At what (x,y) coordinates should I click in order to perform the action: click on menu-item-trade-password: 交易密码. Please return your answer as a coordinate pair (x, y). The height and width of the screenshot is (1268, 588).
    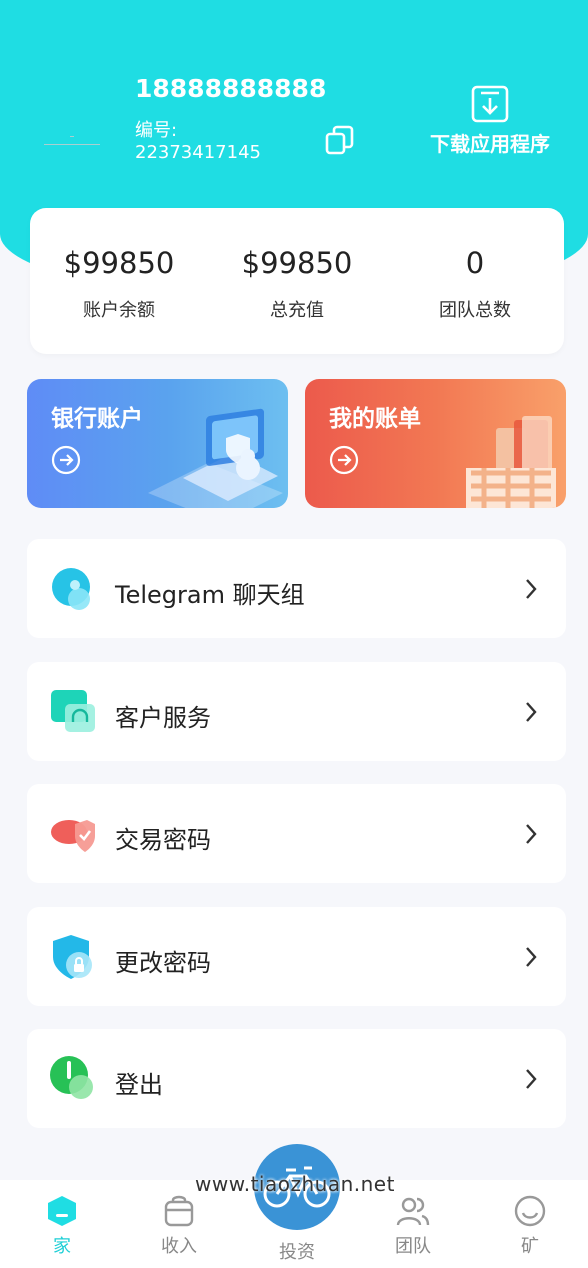
    Looking at the image, I should click on (296, 833).